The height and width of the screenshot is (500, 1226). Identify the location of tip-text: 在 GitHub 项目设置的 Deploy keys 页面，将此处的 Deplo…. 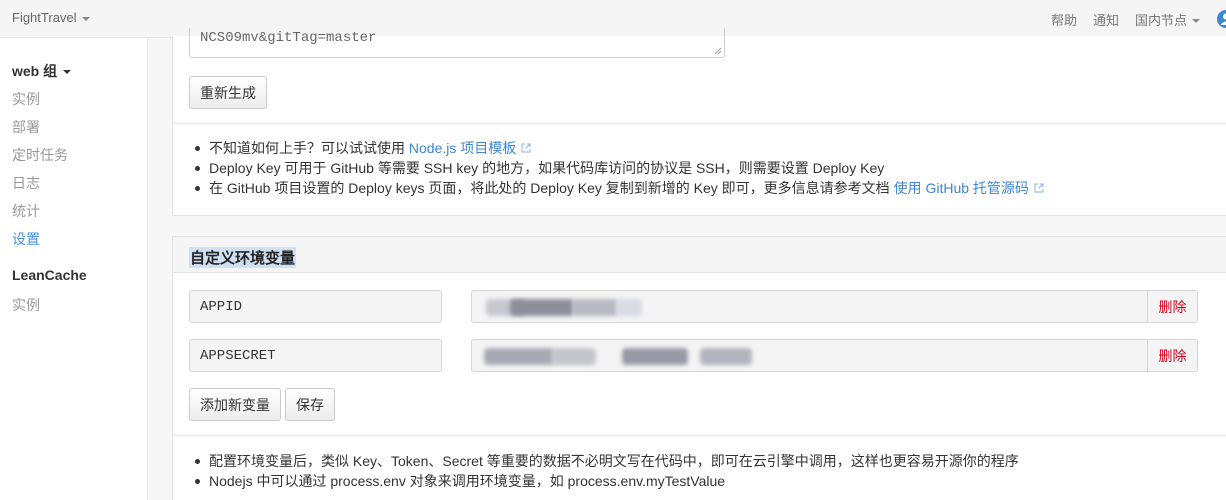
(551, 188).